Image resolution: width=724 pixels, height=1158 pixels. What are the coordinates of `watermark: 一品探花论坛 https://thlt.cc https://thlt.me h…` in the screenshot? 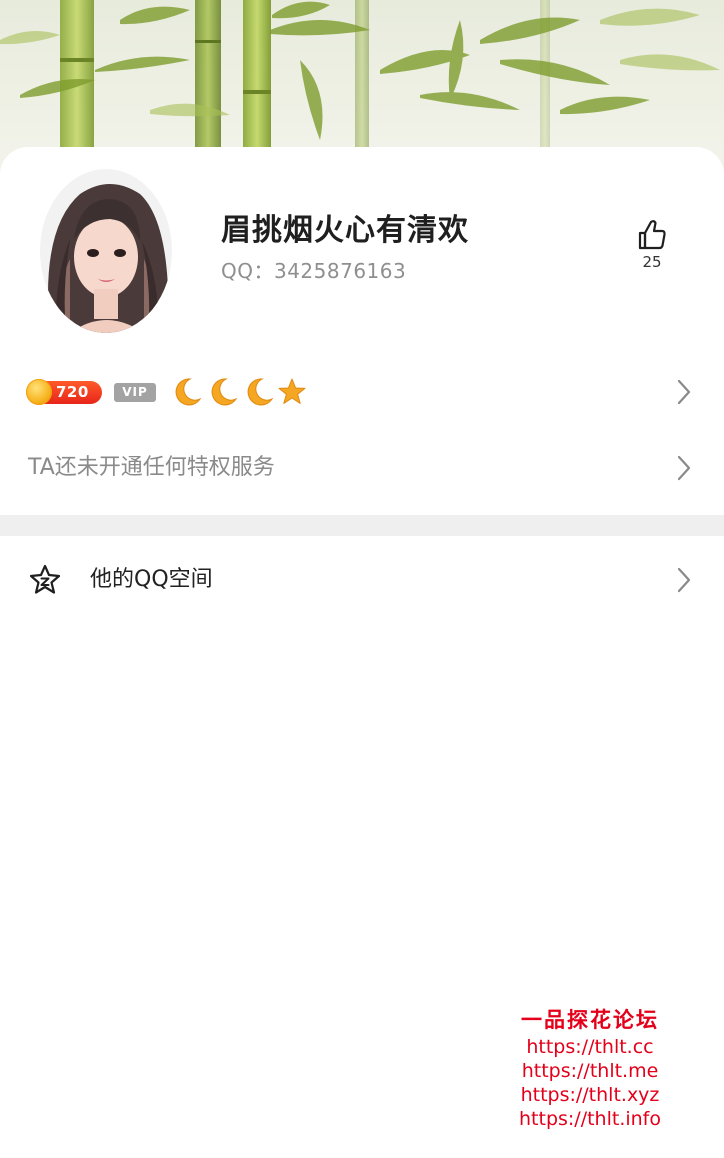 It's located at (590, 1068).